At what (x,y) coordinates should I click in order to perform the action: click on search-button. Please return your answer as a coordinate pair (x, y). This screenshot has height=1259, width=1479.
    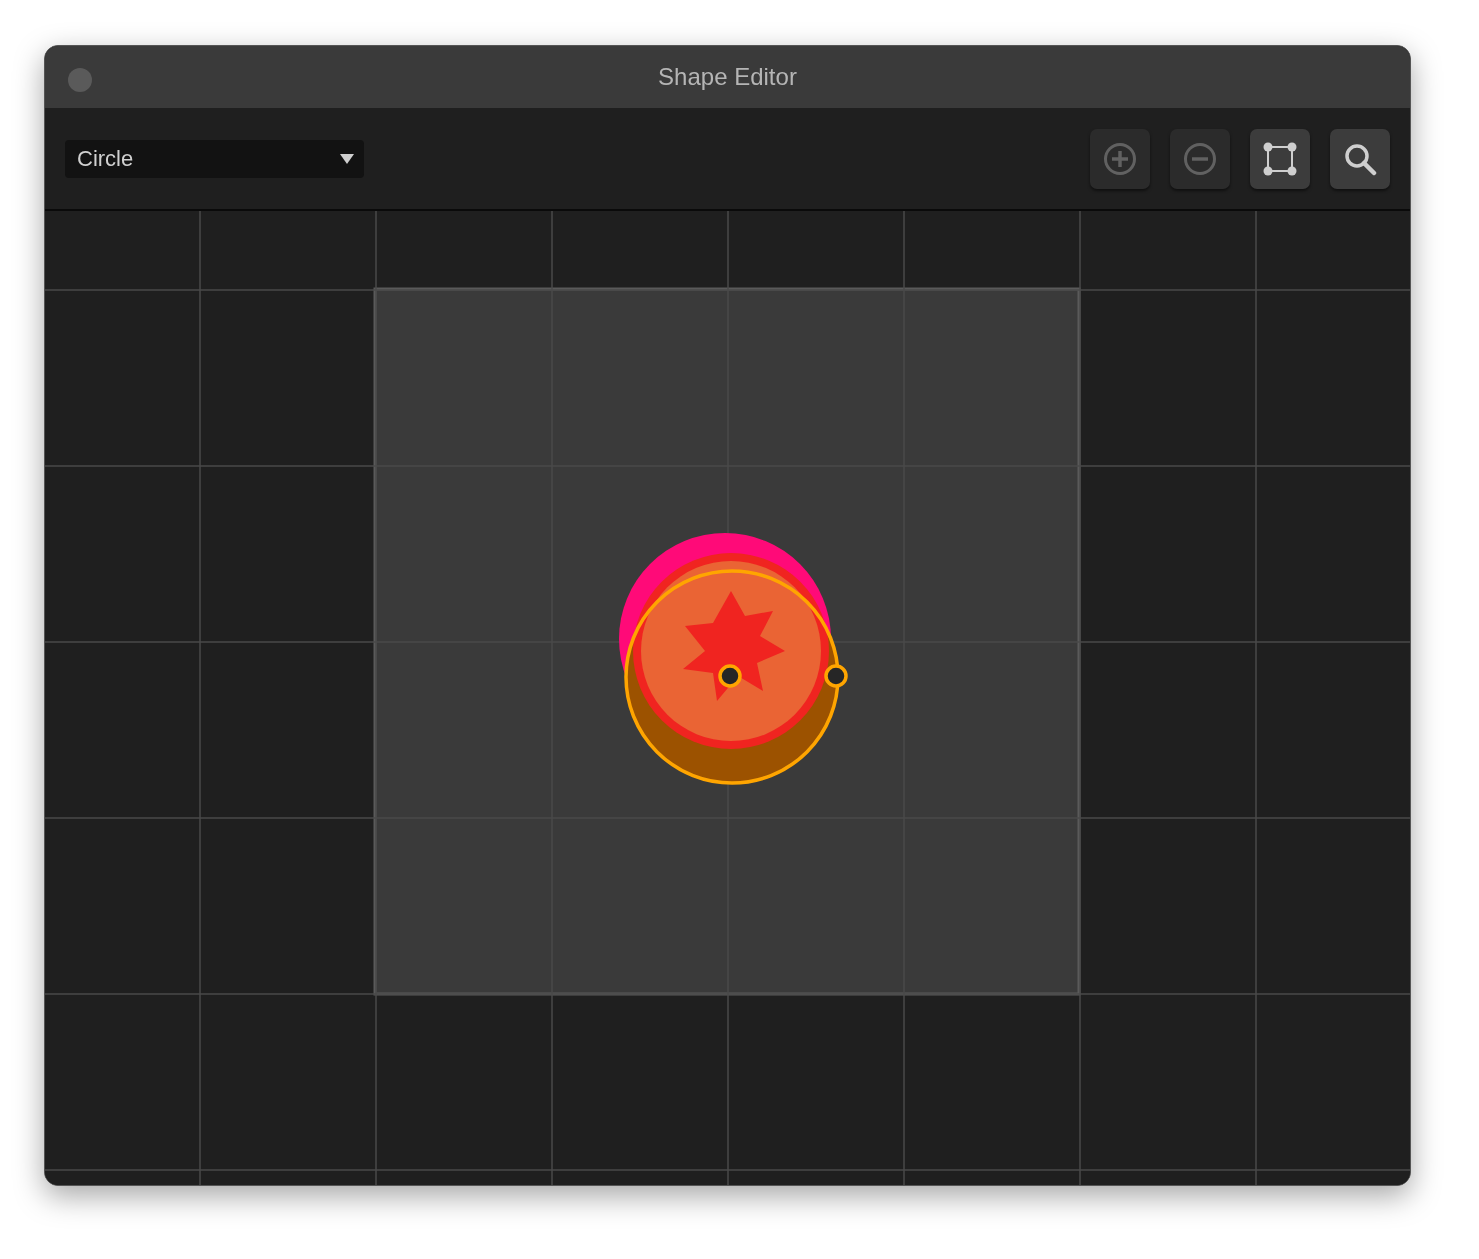
    Looking at the image, I should click on (1360, 158).